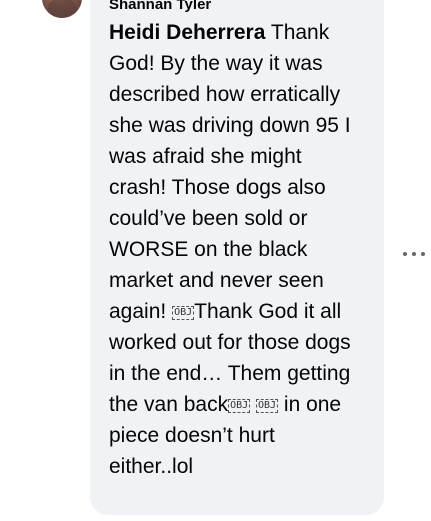 The width and height of the screenshot is (431, 521). What do you see at coordinates (187, 32) in the screenshot?
I see `mention-link: Heidi Deherrera` at bounding box center [187, 32].